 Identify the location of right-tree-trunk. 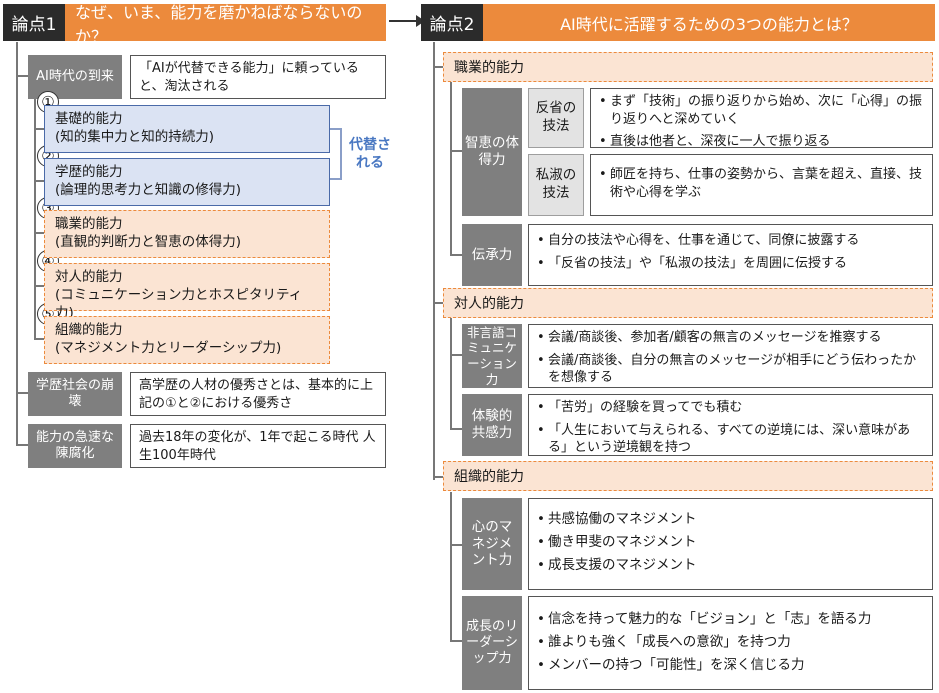
(434, 261).